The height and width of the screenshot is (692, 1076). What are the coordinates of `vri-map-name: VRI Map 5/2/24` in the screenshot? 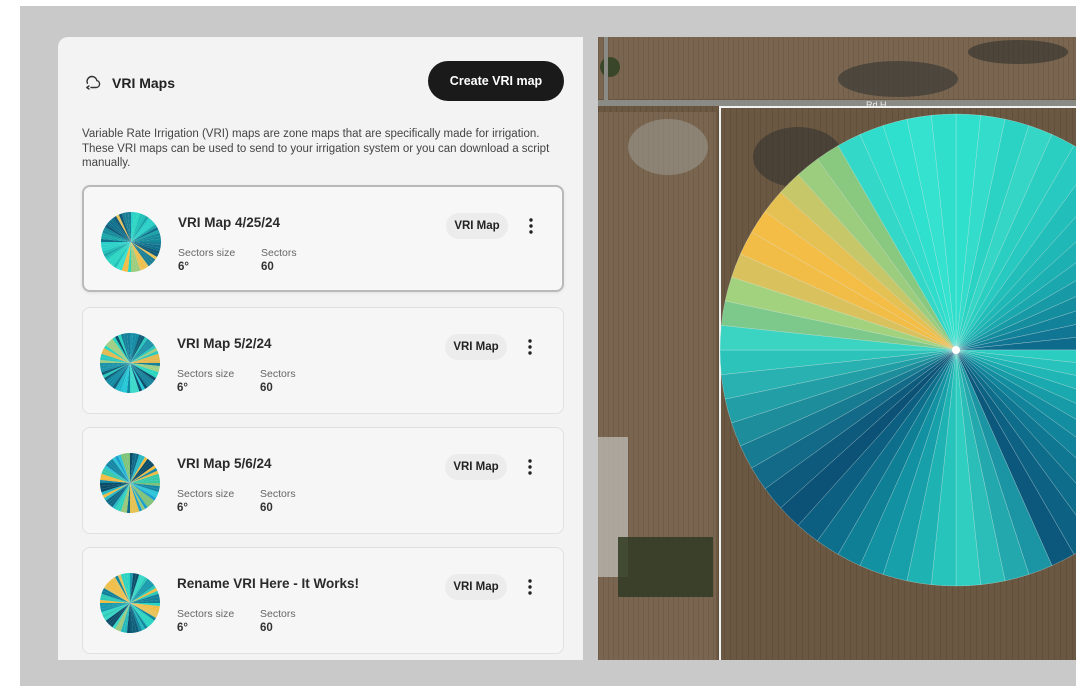 It's located at (224, 343).